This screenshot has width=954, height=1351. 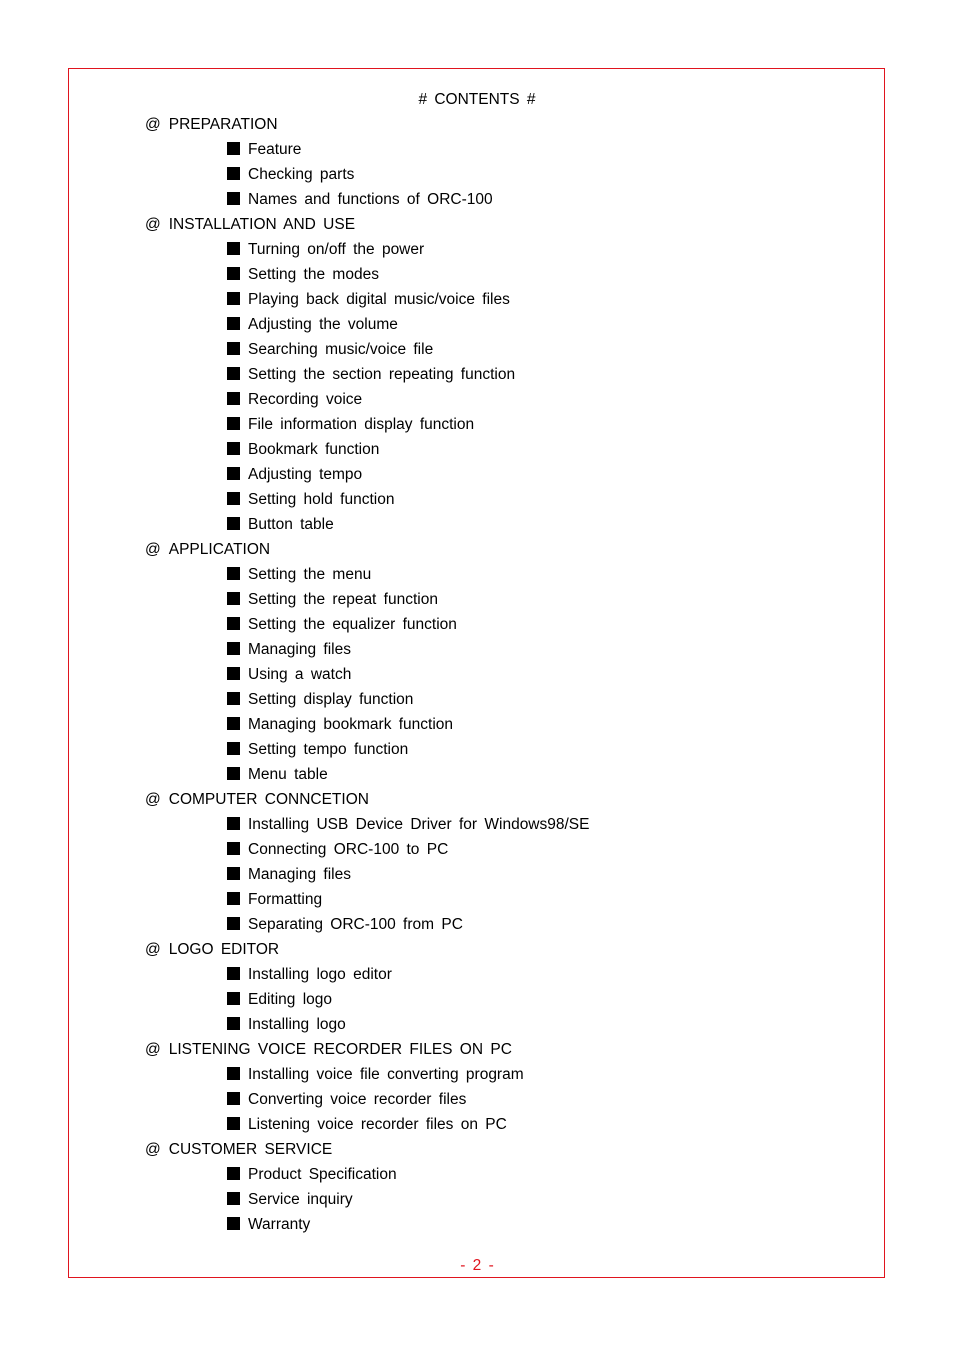 What do you see at coordinates (495, 752) in the screenshot?
I see `toc-item: Setting tempo function` at bounding box center [495, 752].